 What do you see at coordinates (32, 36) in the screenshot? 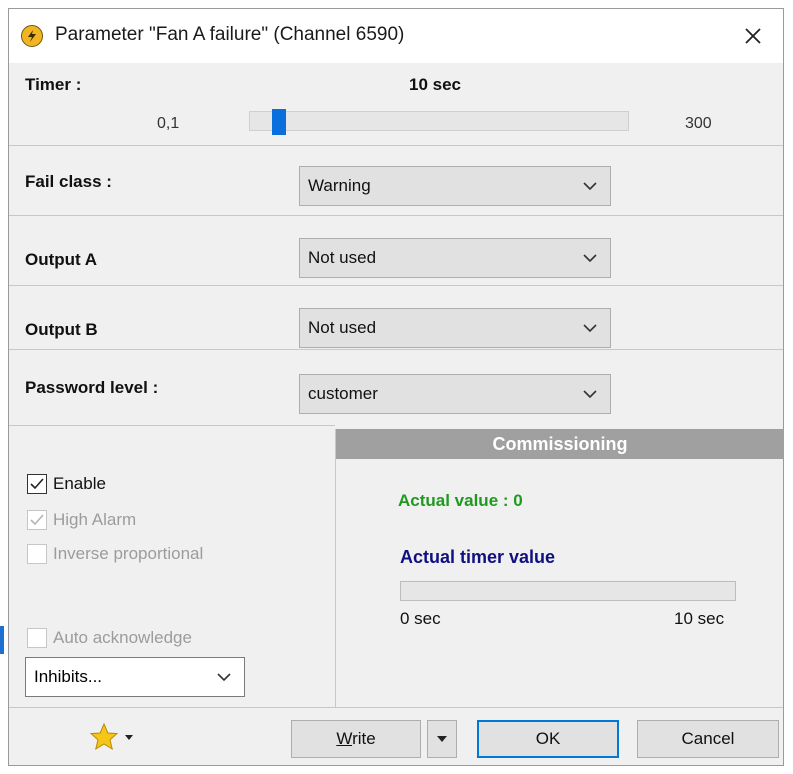
I see `lightning-icon` at bounding box center [32, 36].